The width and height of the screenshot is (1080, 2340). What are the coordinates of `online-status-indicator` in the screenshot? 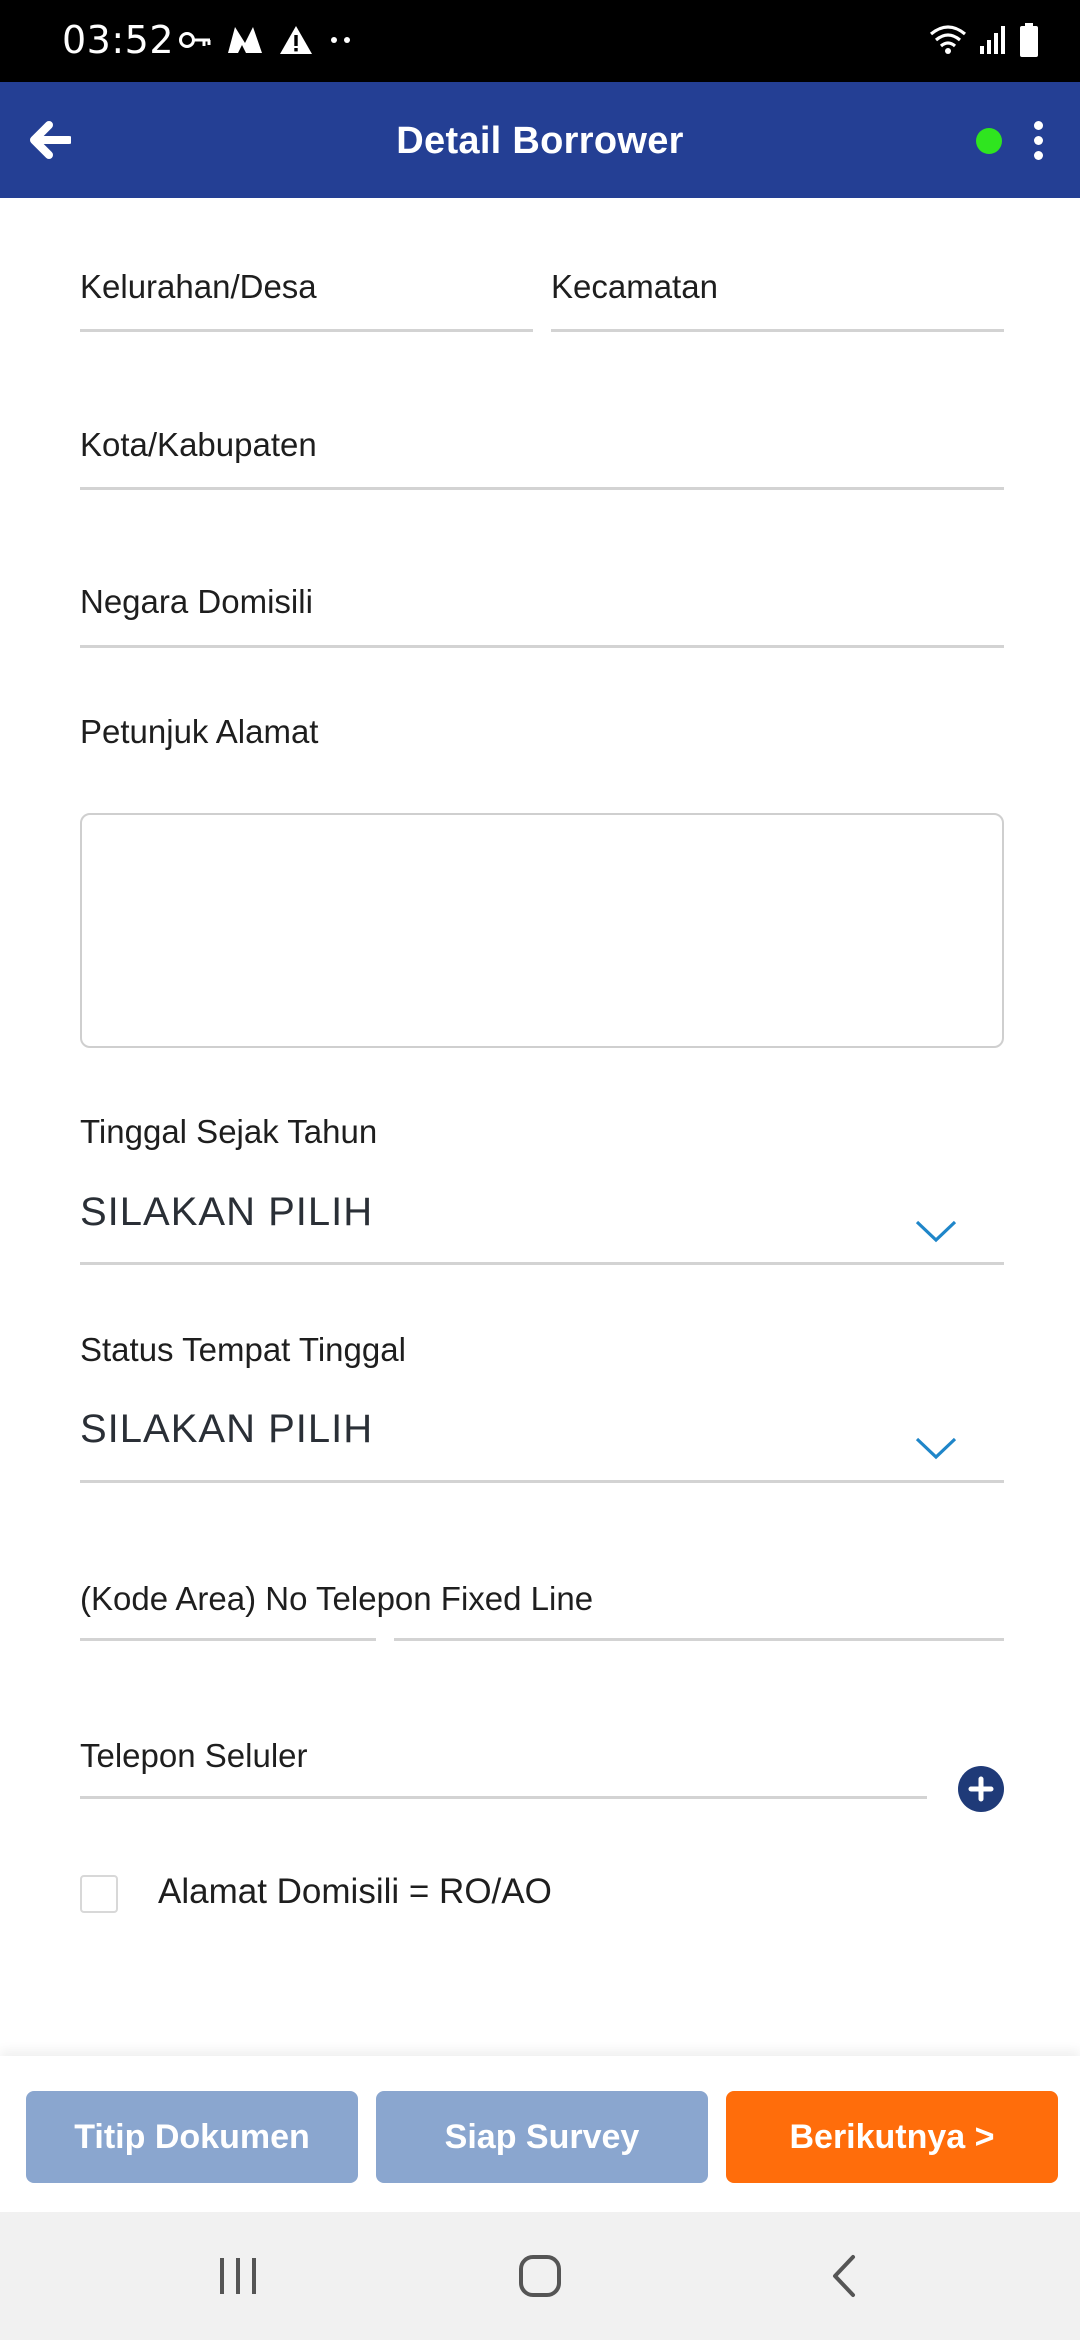 It's located at (989, 141).